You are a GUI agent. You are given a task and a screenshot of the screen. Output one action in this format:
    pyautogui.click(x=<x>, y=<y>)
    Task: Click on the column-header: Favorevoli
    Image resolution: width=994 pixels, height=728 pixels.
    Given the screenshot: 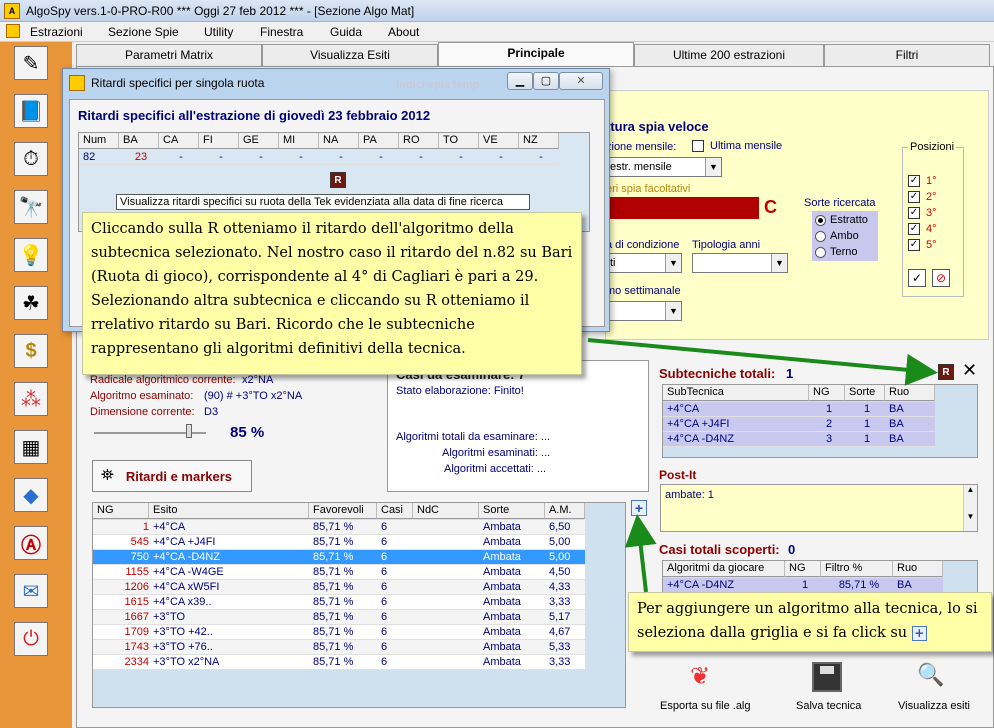 What is the action you would take?
    pyautogui.click(x=343, y=511)
    